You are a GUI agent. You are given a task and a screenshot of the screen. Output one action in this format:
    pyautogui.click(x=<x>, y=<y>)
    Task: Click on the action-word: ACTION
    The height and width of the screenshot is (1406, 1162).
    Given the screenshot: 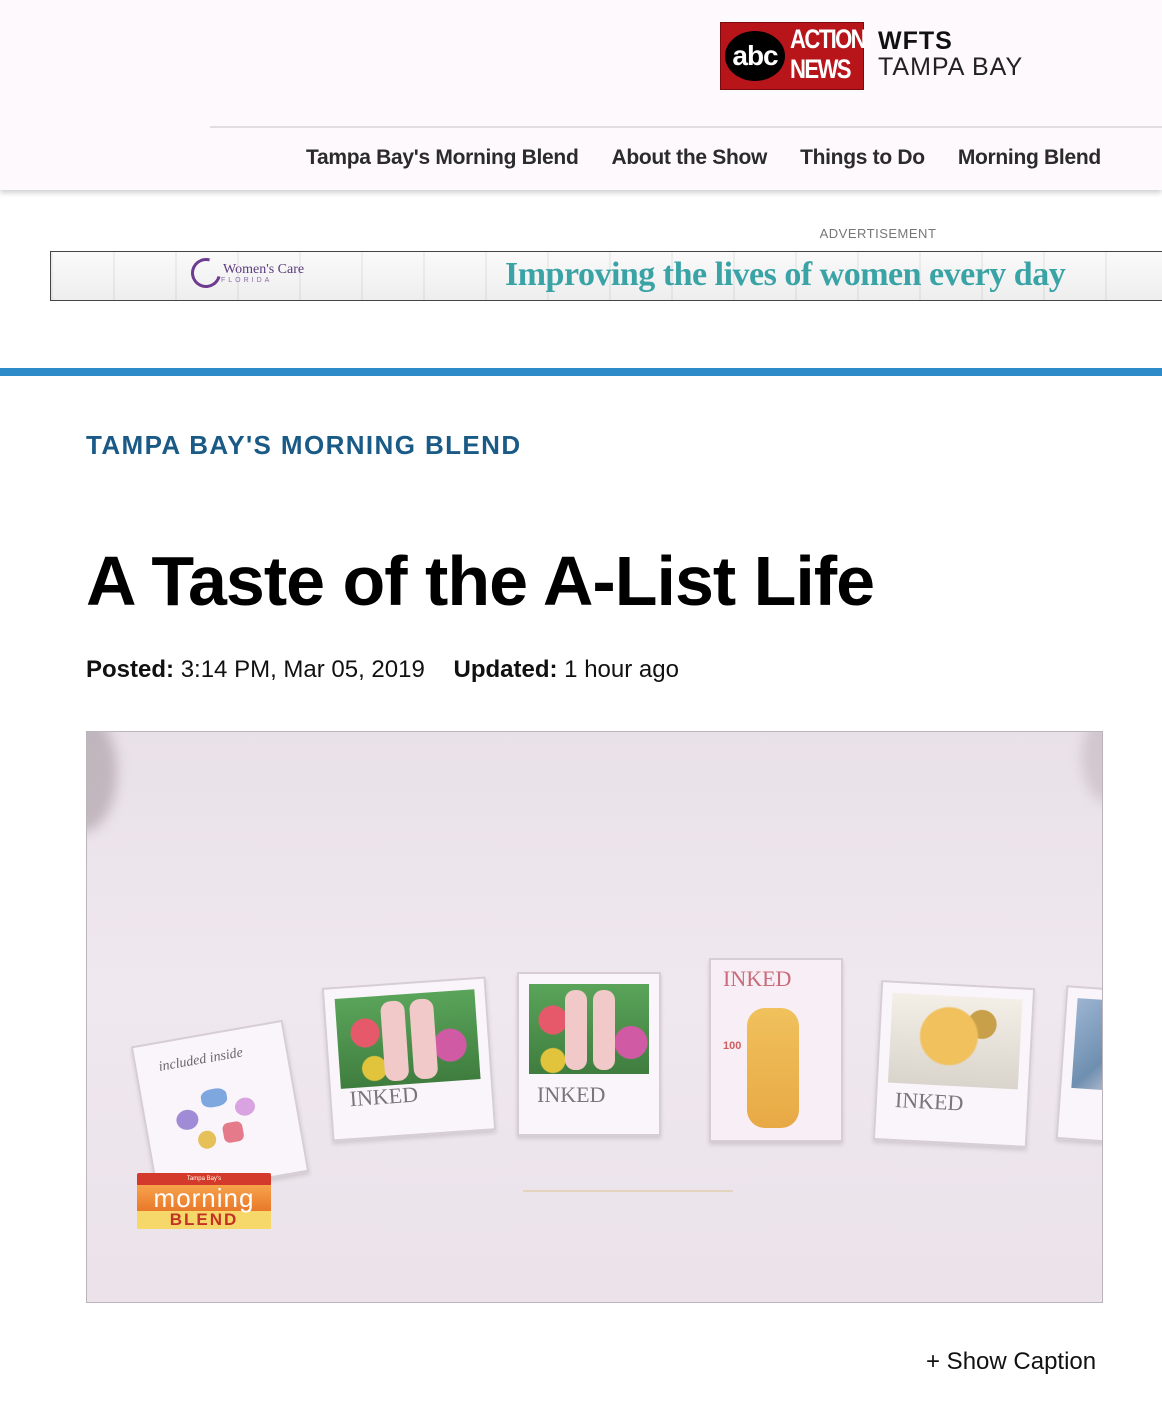 What is the action you would take?
    pyautogui.click(x=828, y=39)
    